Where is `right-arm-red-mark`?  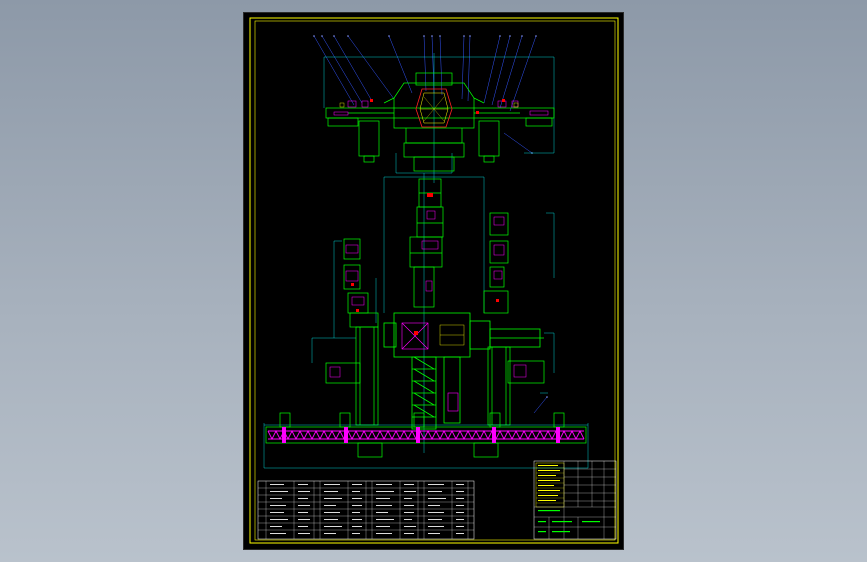
right-arm-red-mark is located at coordinates (497, 300).